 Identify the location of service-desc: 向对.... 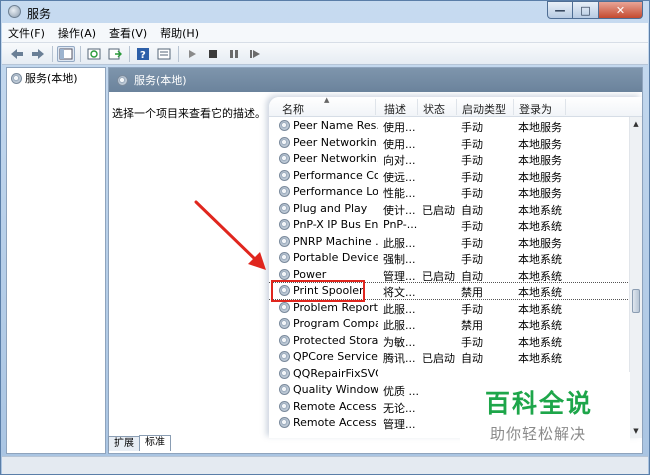
(399, 160).